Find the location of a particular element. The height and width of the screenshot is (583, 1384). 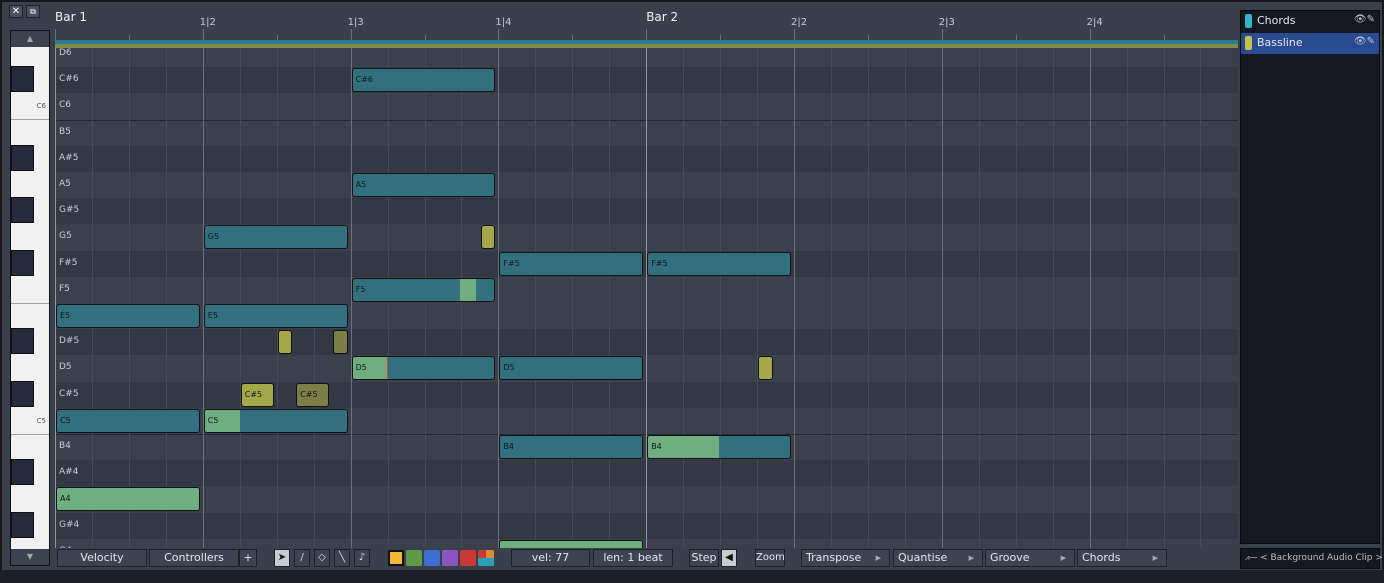

pointer-tool-icon: ➤ is located at coordinates (282, 558).